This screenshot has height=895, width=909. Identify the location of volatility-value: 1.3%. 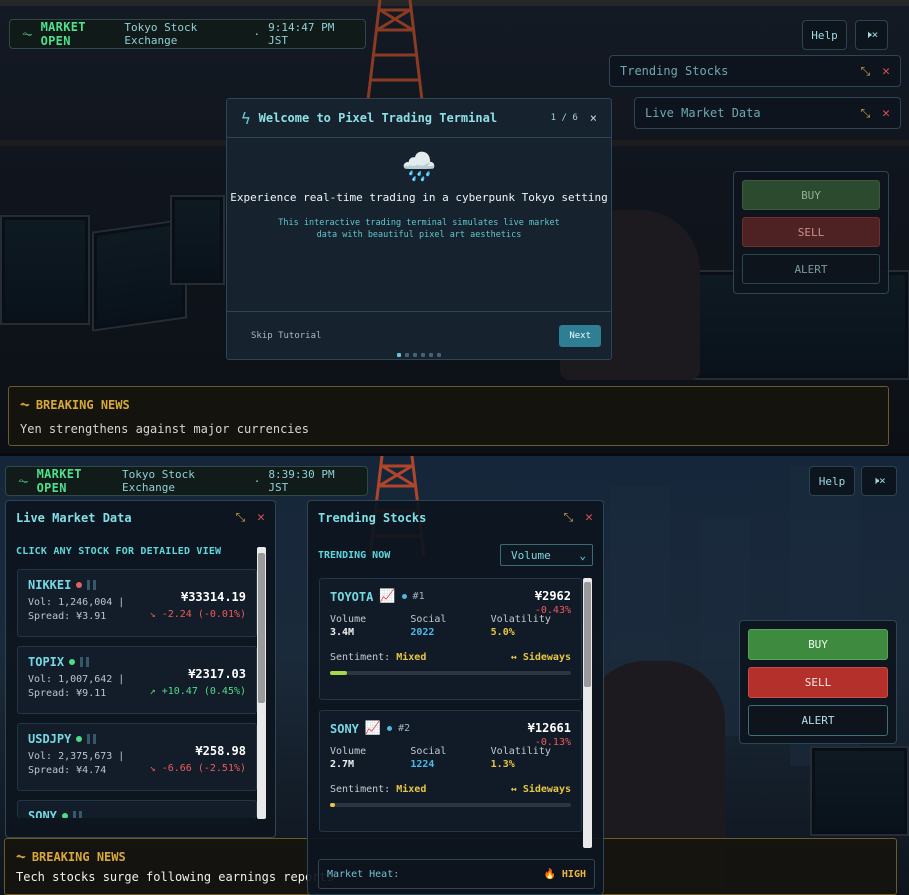
(502, 764).